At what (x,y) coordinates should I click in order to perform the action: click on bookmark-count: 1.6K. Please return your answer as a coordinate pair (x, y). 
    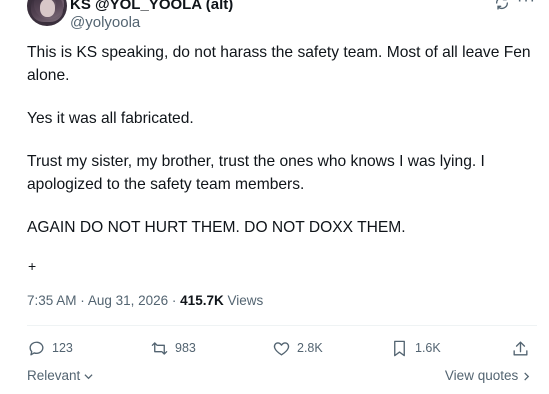
    Looking at the image, I should click on (428, 348).